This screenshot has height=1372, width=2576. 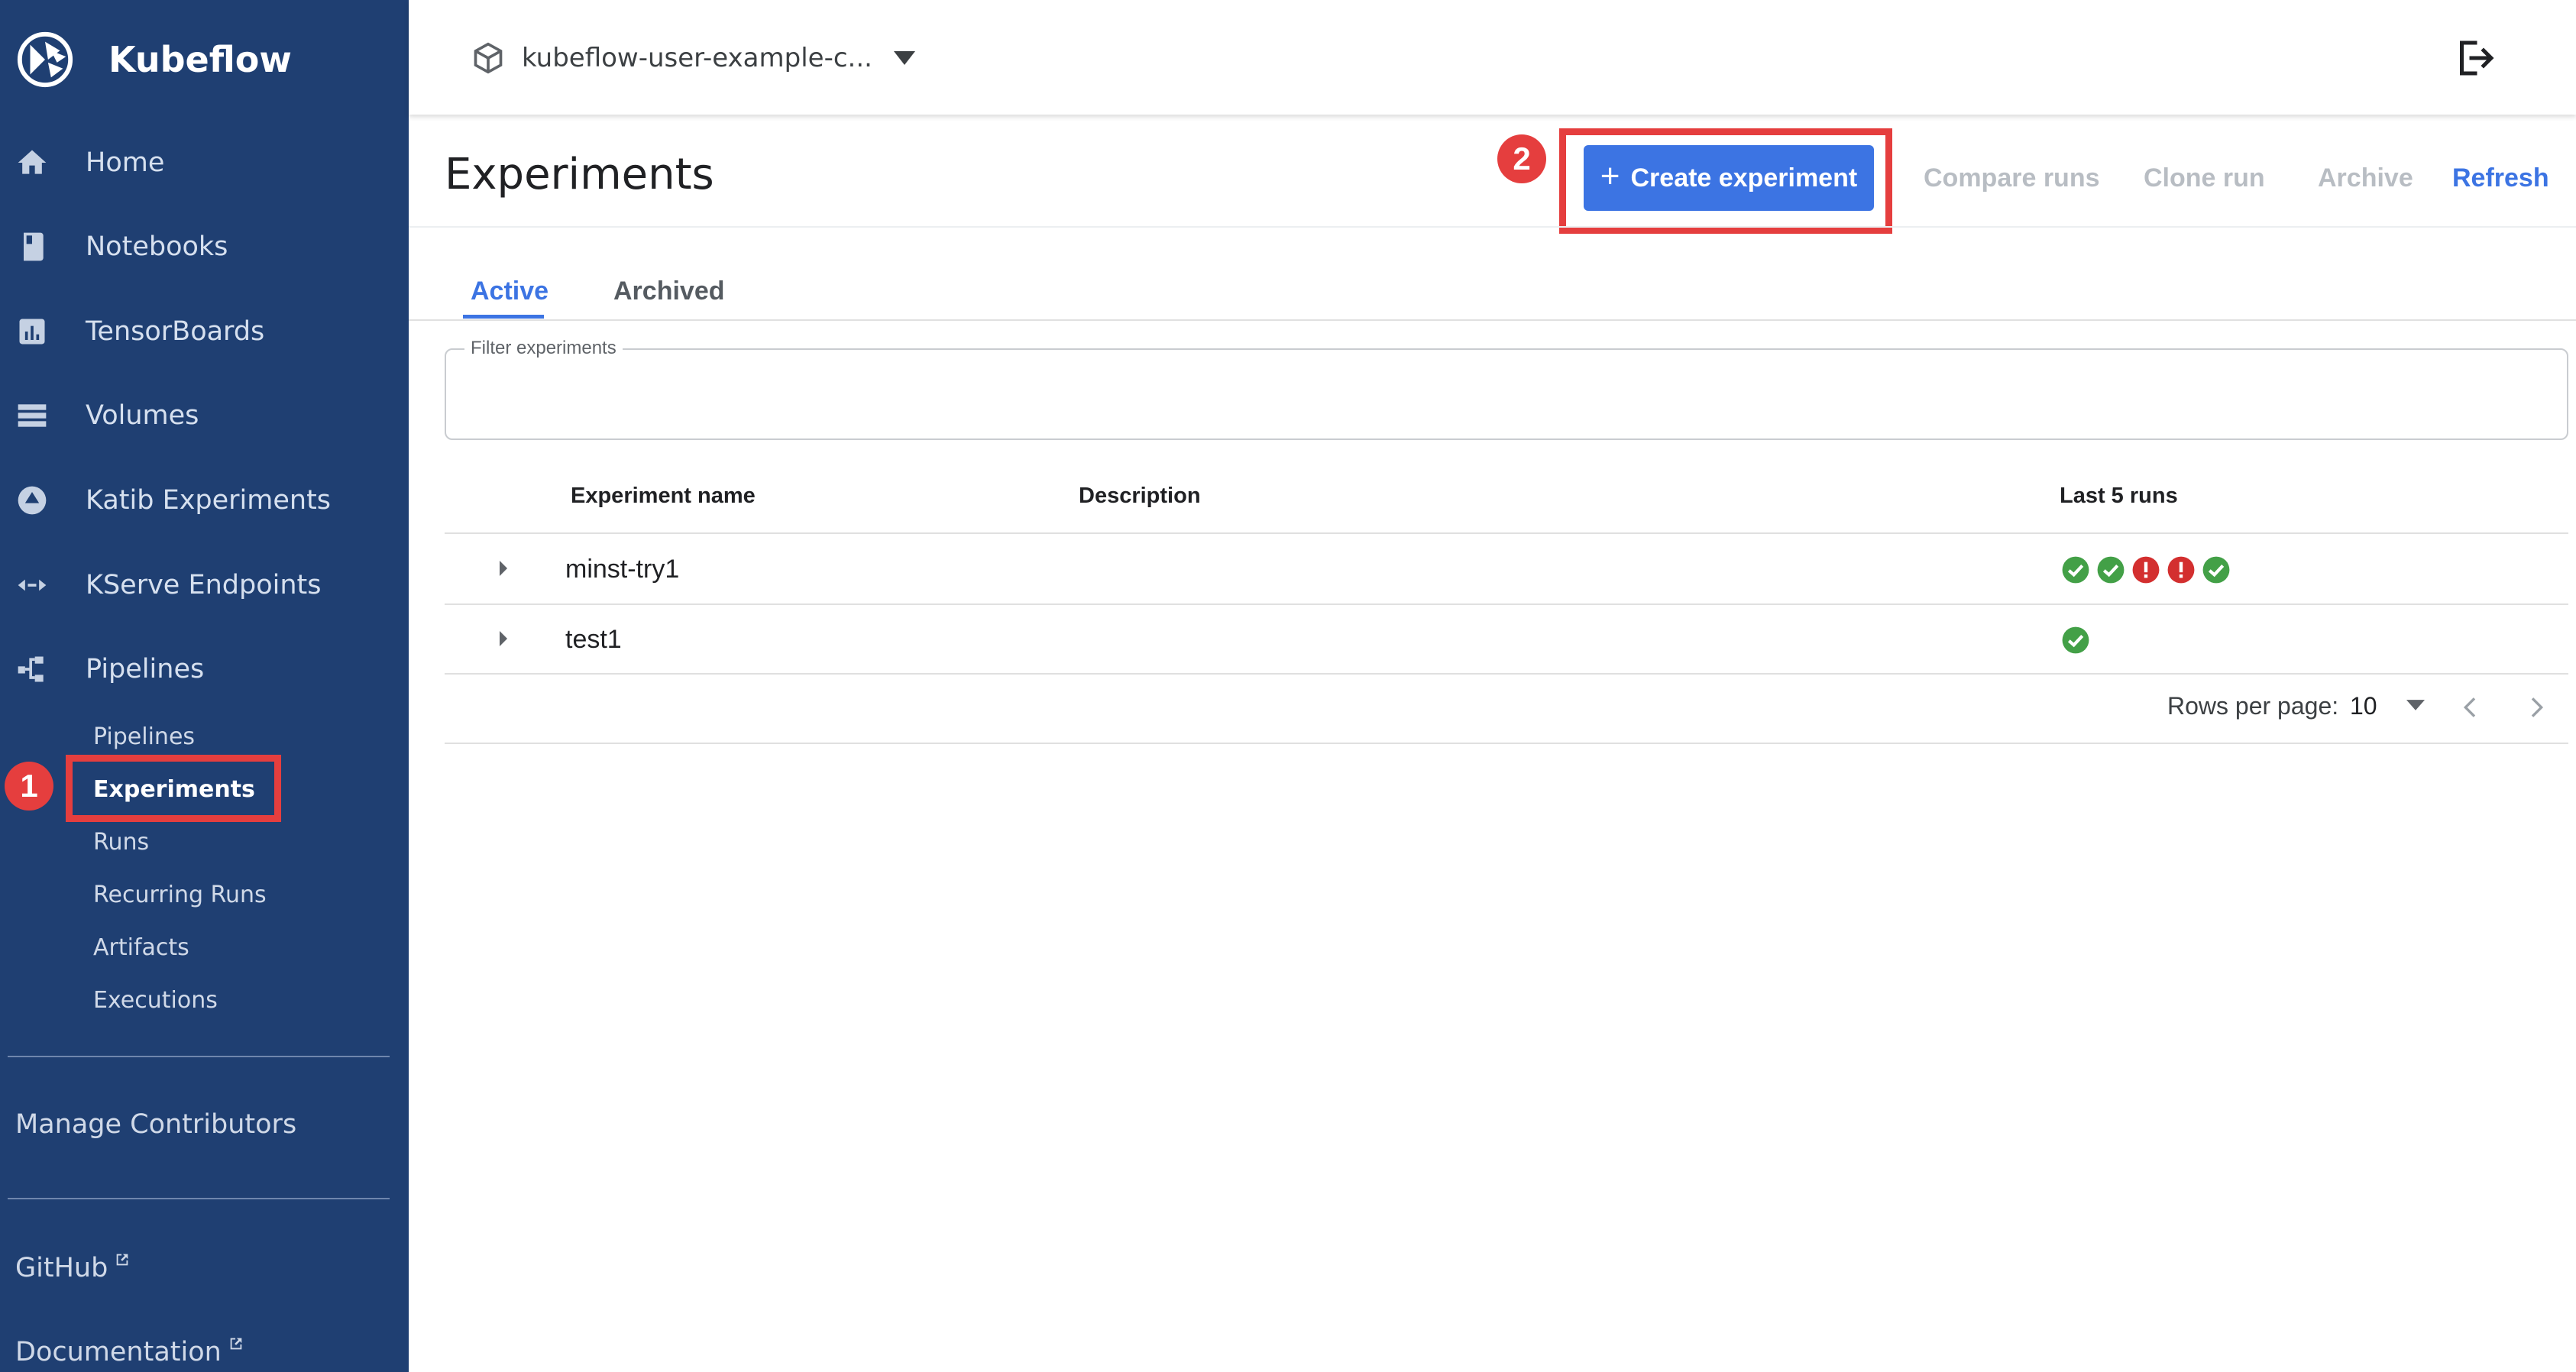 I want to click on pagination-divider, so click(x=1506, y=743).